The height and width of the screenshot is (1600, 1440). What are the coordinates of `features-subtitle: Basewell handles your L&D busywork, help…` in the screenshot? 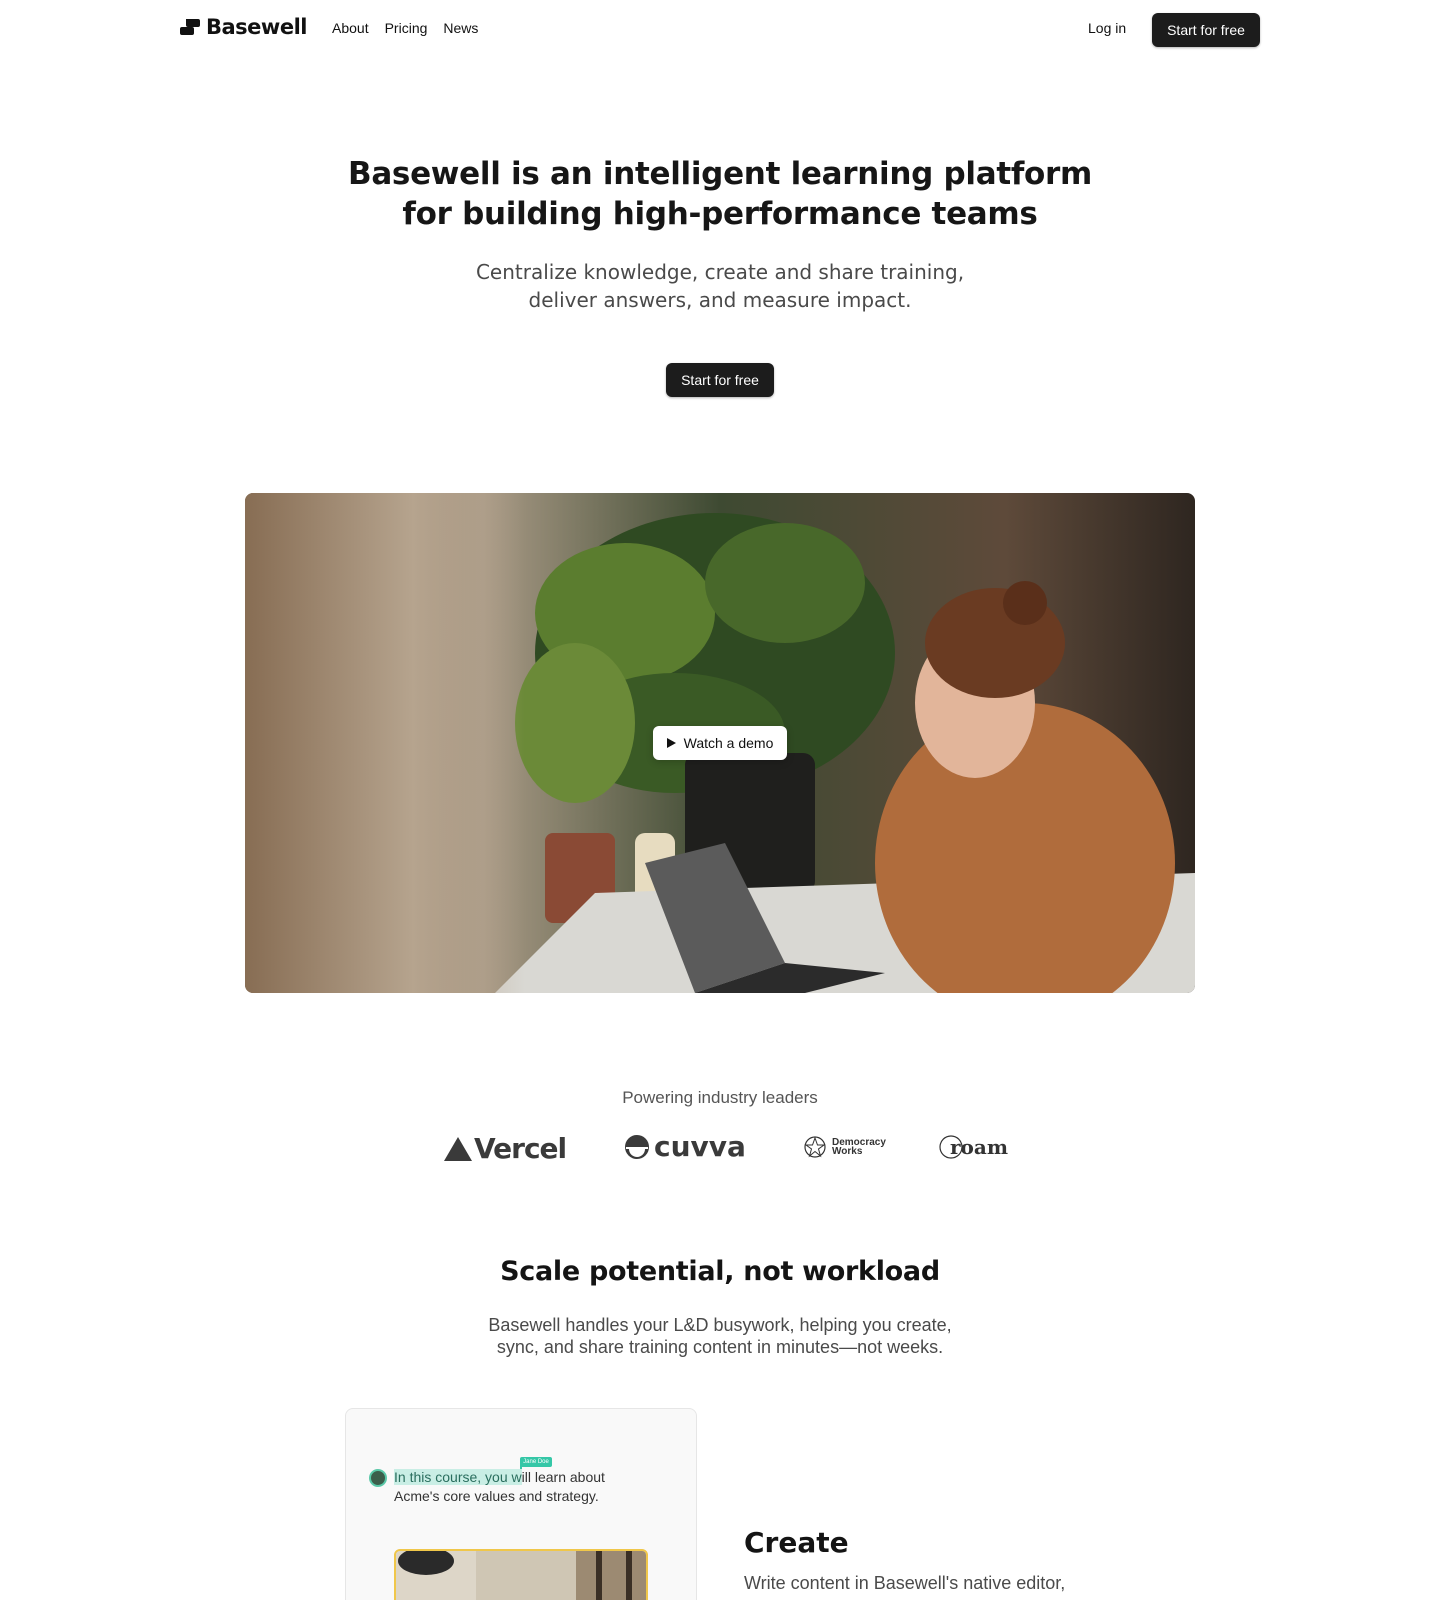 It's located at (720, 1336).